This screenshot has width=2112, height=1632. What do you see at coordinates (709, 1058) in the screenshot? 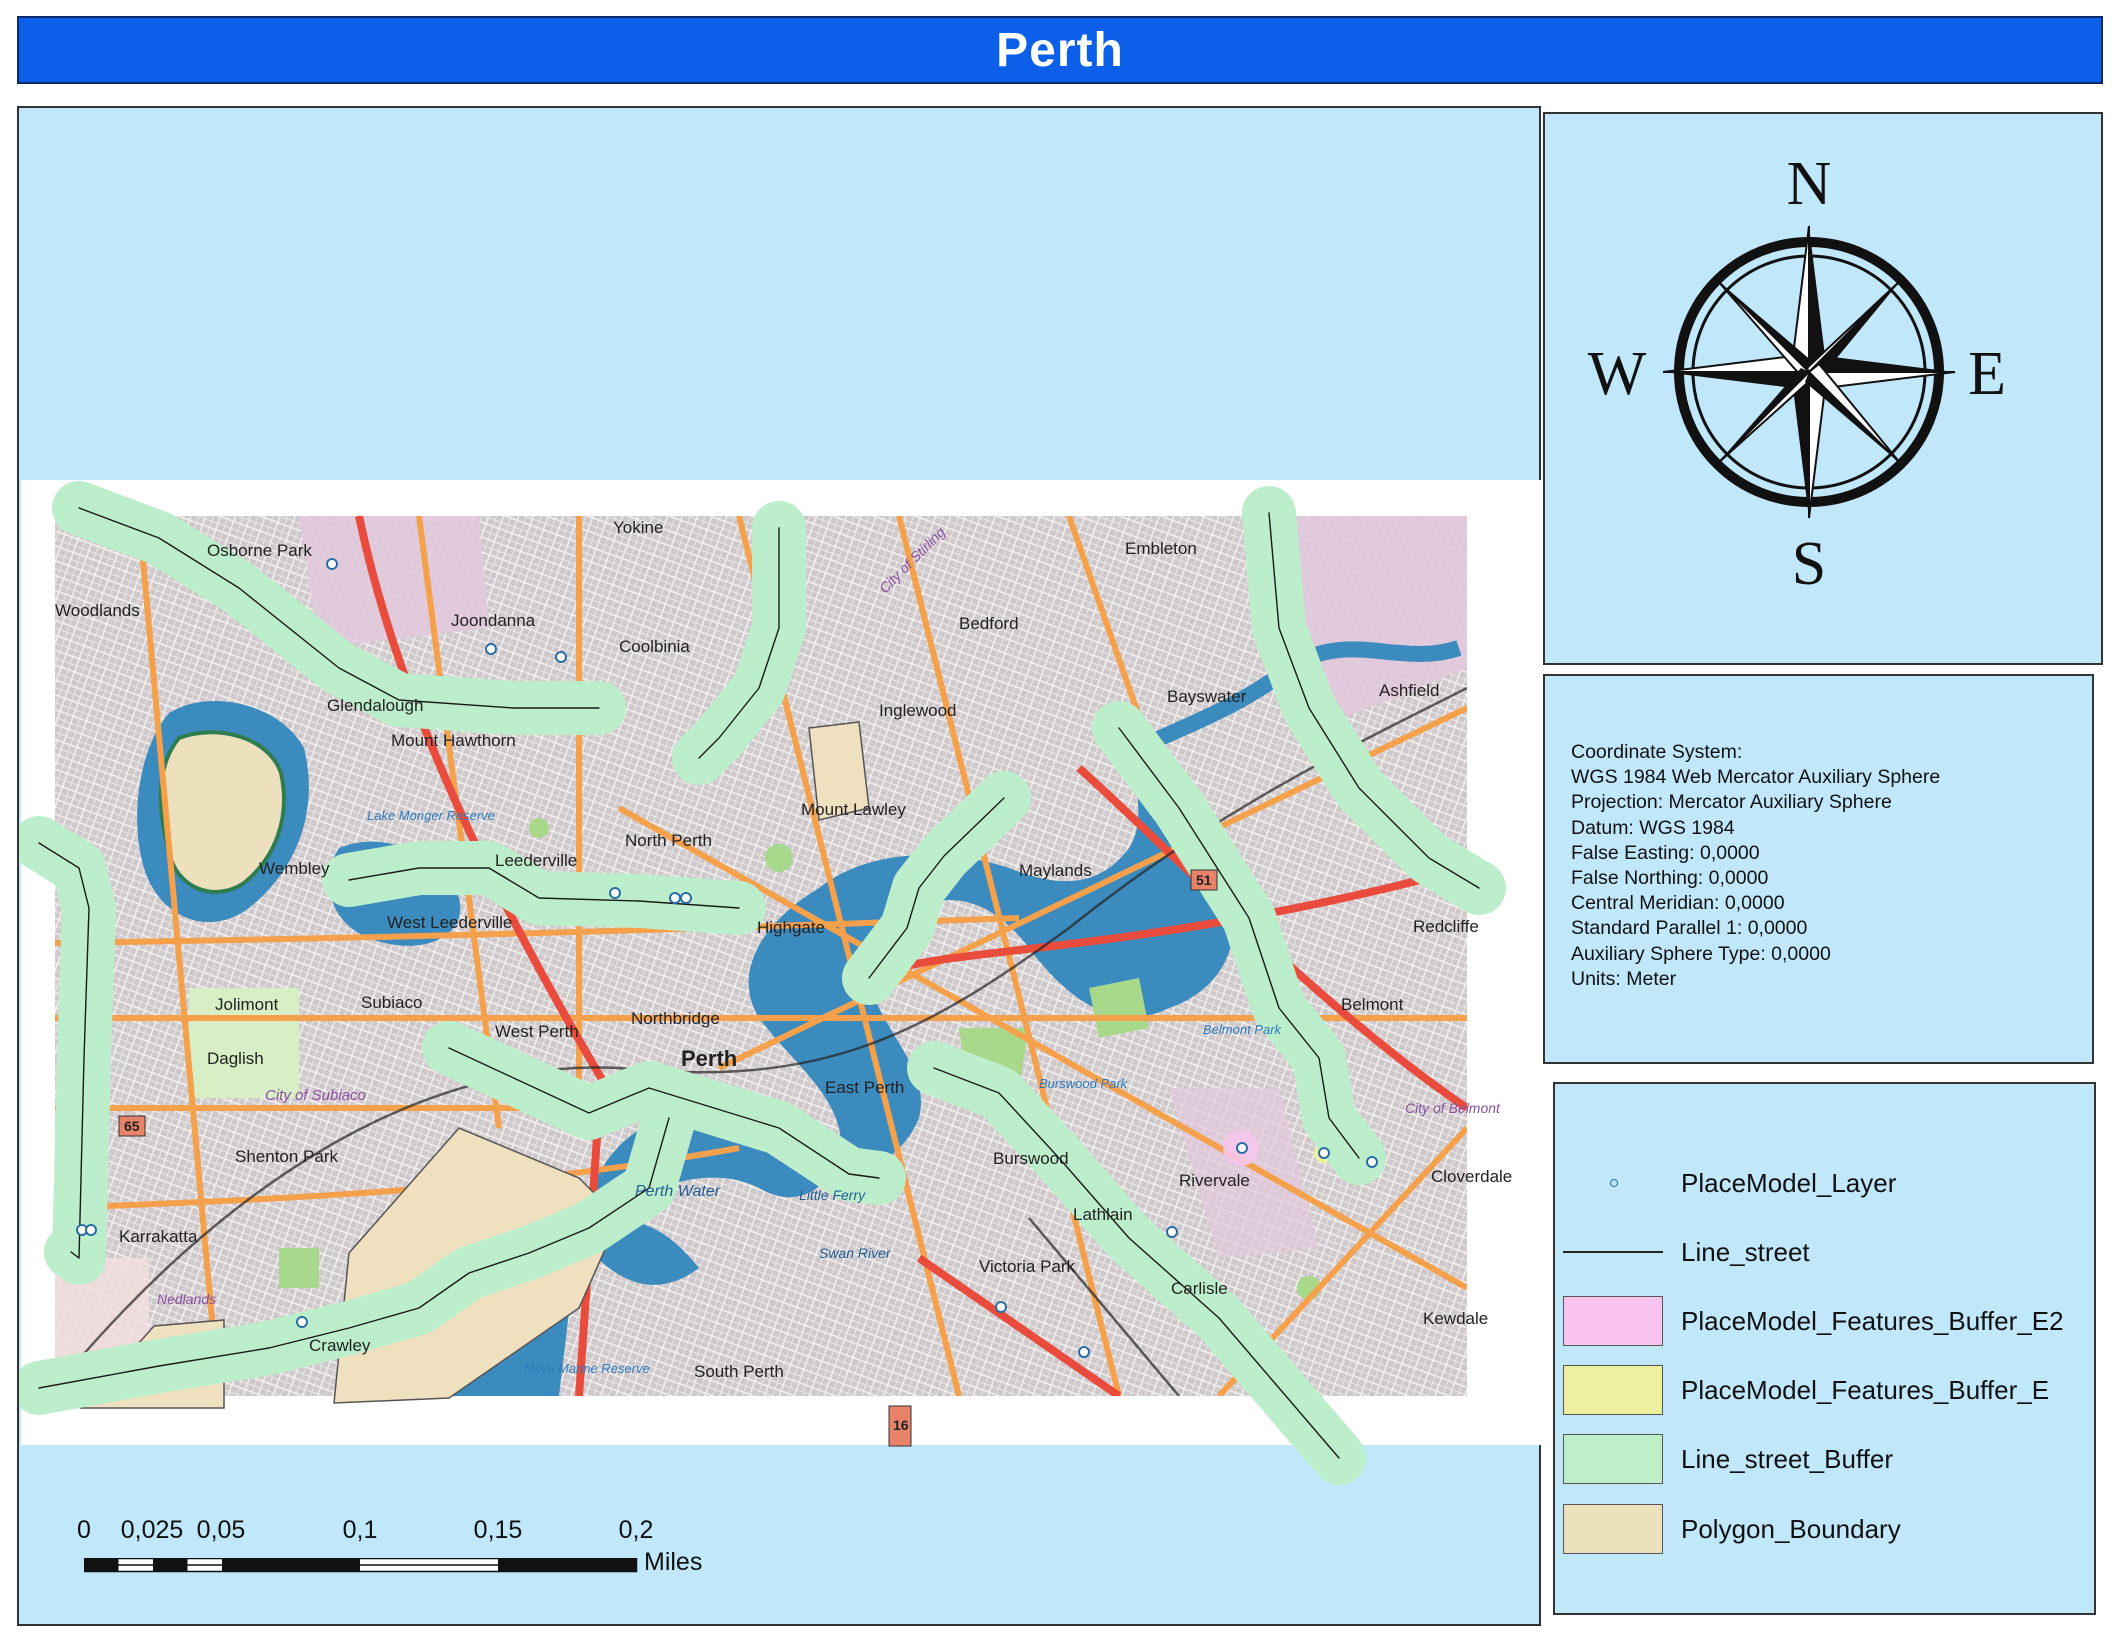
I see `place-label: Perth` at bounding box center [709, 1058].